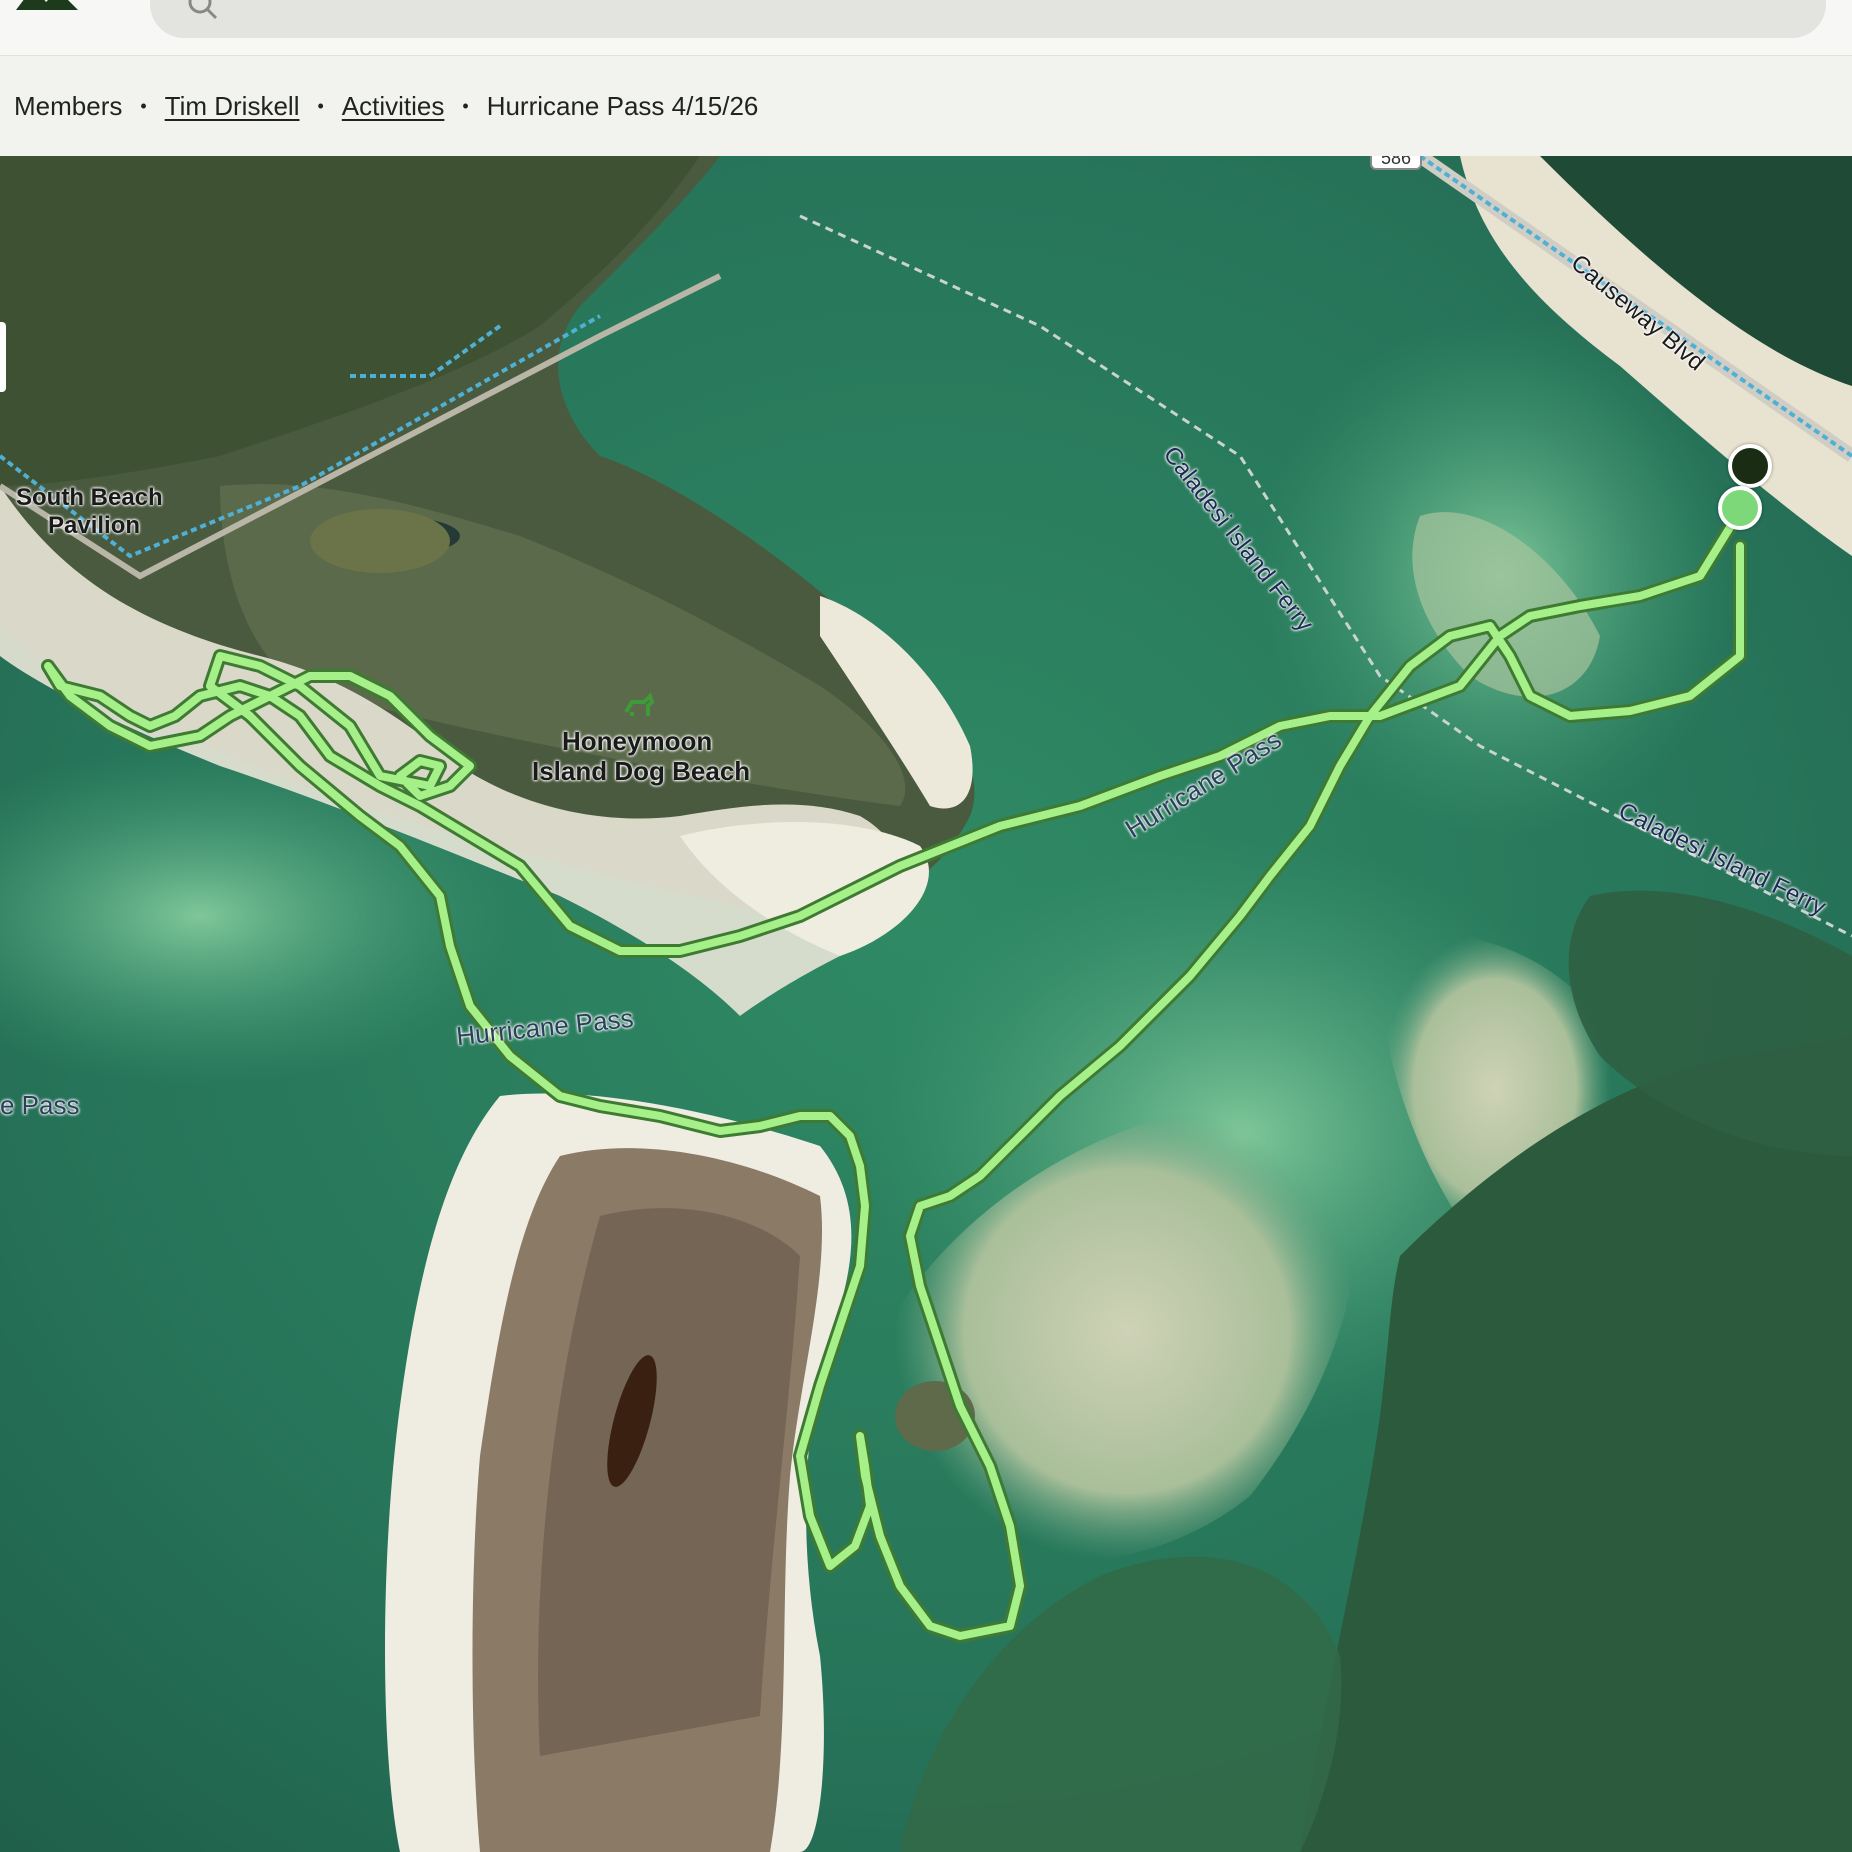 This screenshot has width=1852, height=1852. What do you see at coordinates (990, 15) in the screenshot?
I see `search-input` at bounding box center [990, 15].